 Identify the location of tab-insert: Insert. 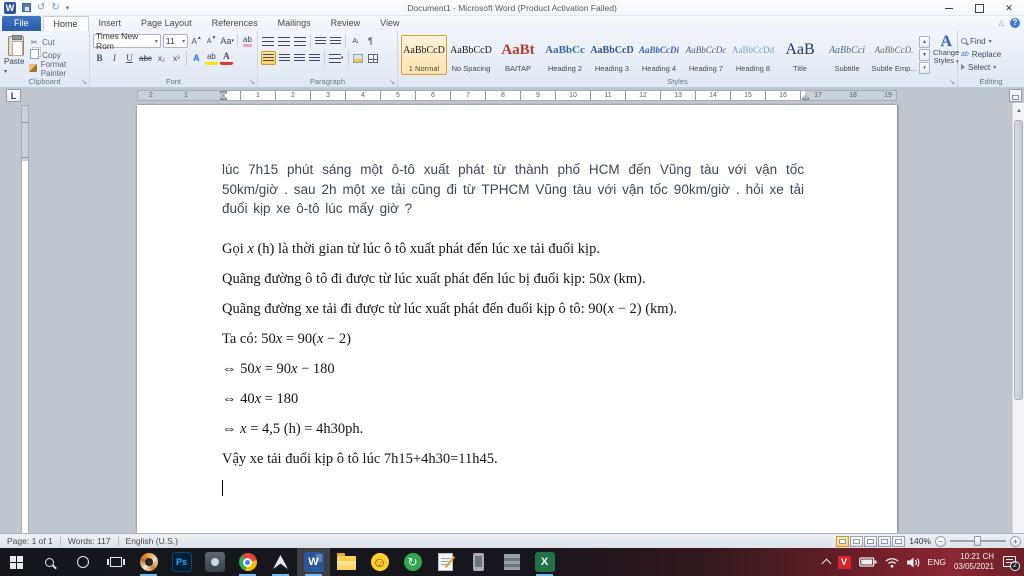
(110, 23).